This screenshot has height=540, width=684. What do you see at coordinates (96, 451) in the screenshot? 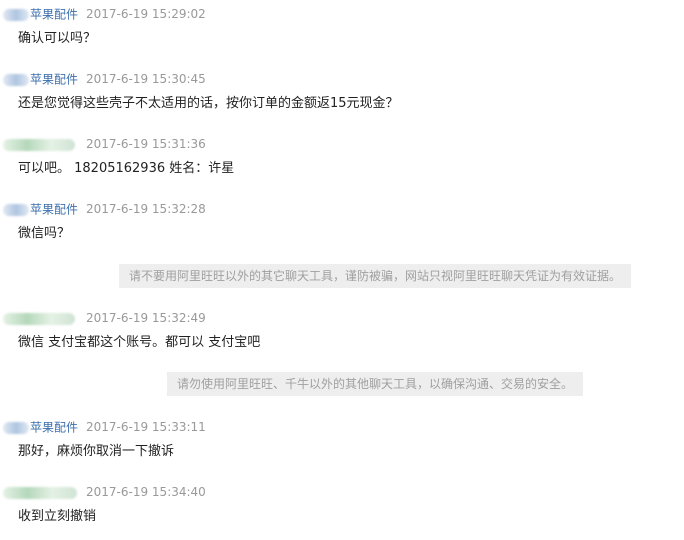
I see `message-text: 那好，麻烦你取消一下撤诉` at bounding box center [96, 451].